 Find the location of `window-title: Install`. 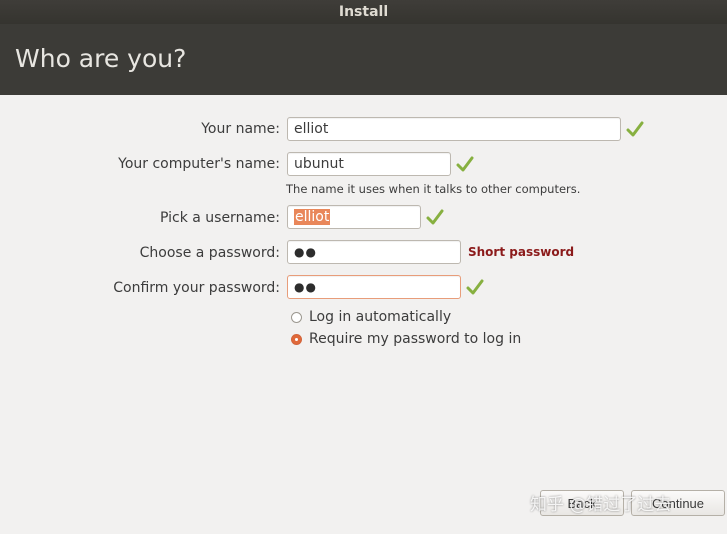

window-title: Install is located at coordinates (363, 12).